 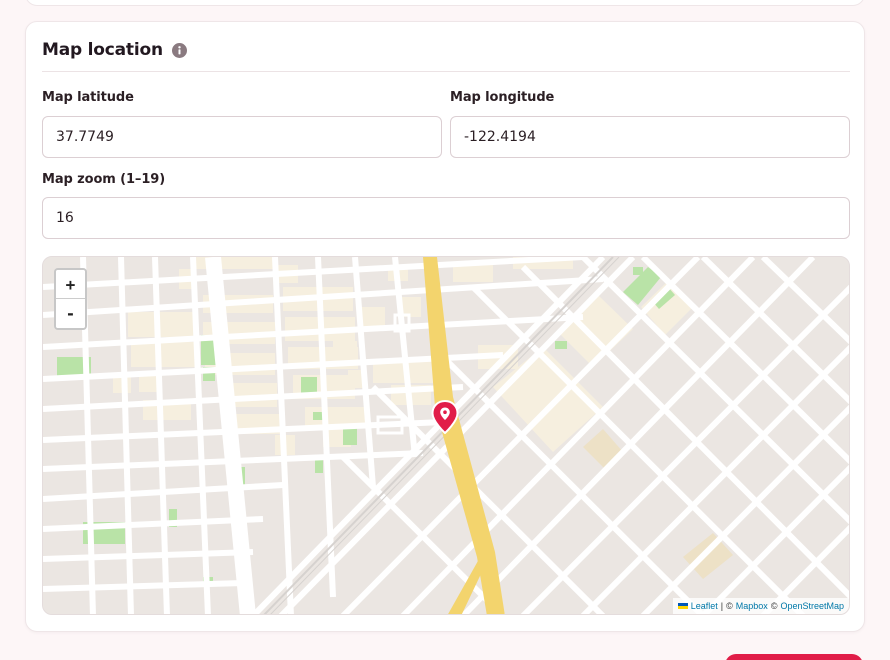 I want to click on map-attribution: Leaflet | © Mapbox © OpenStreetMap, so click(x=760, y=606).